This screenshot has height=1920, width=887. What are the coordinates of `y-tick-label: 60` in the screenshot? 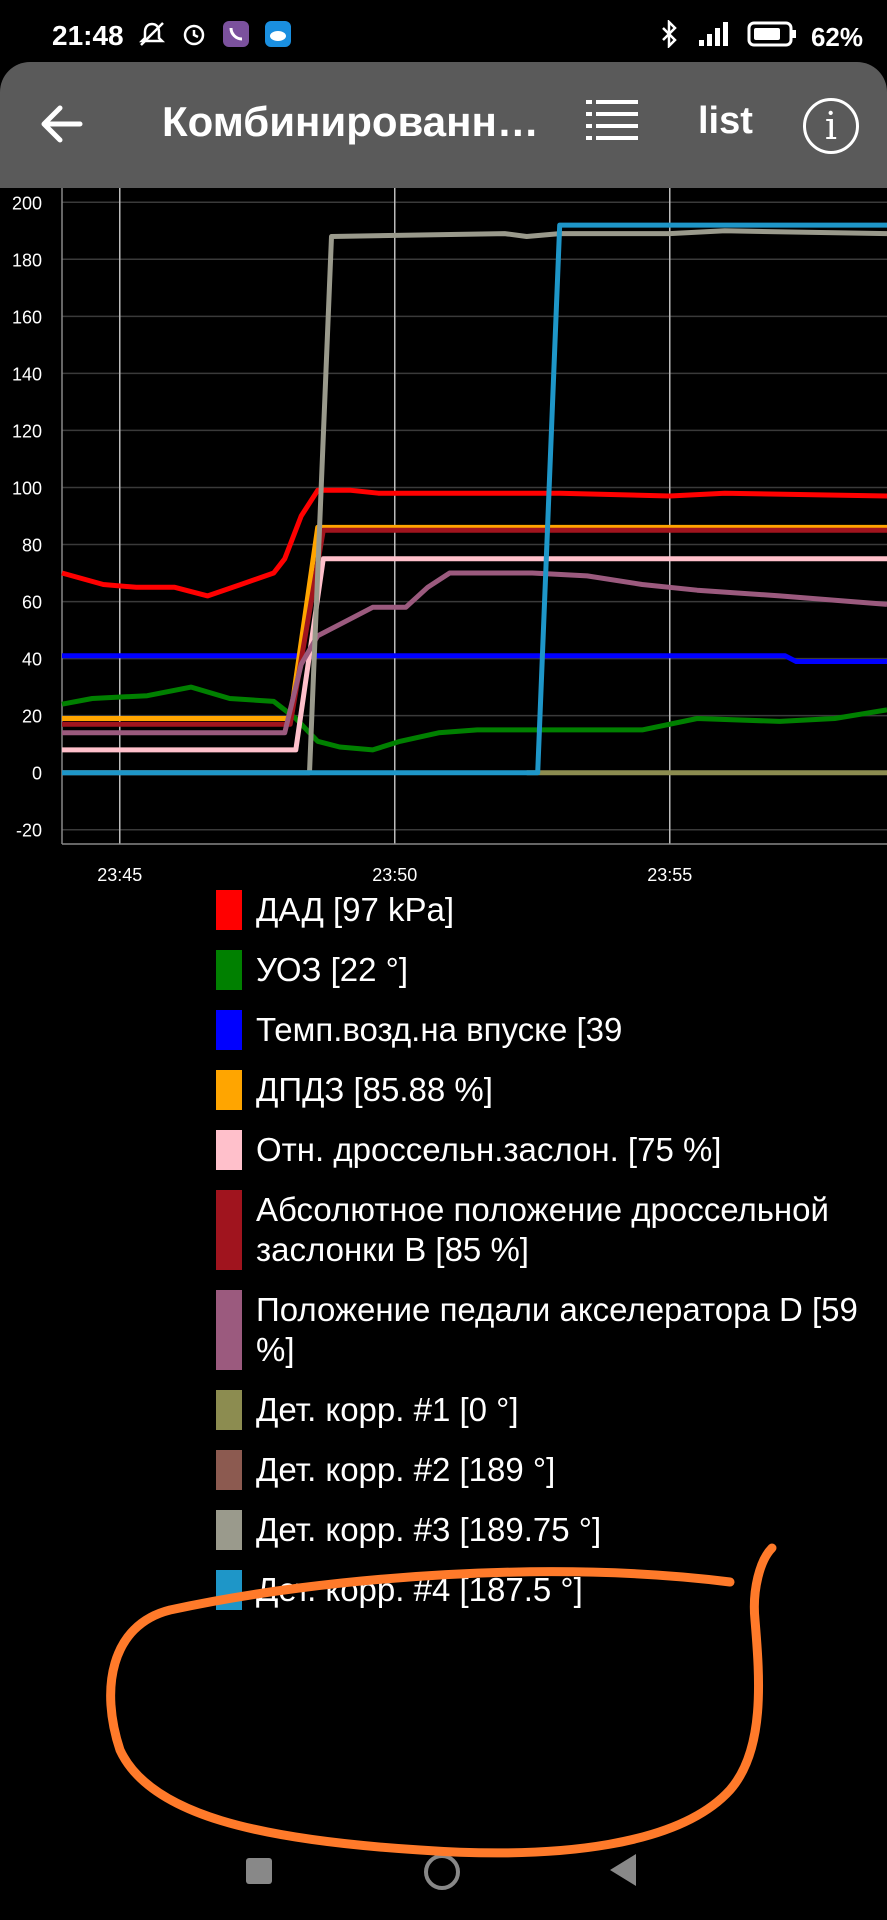 It's located at (32, 603).